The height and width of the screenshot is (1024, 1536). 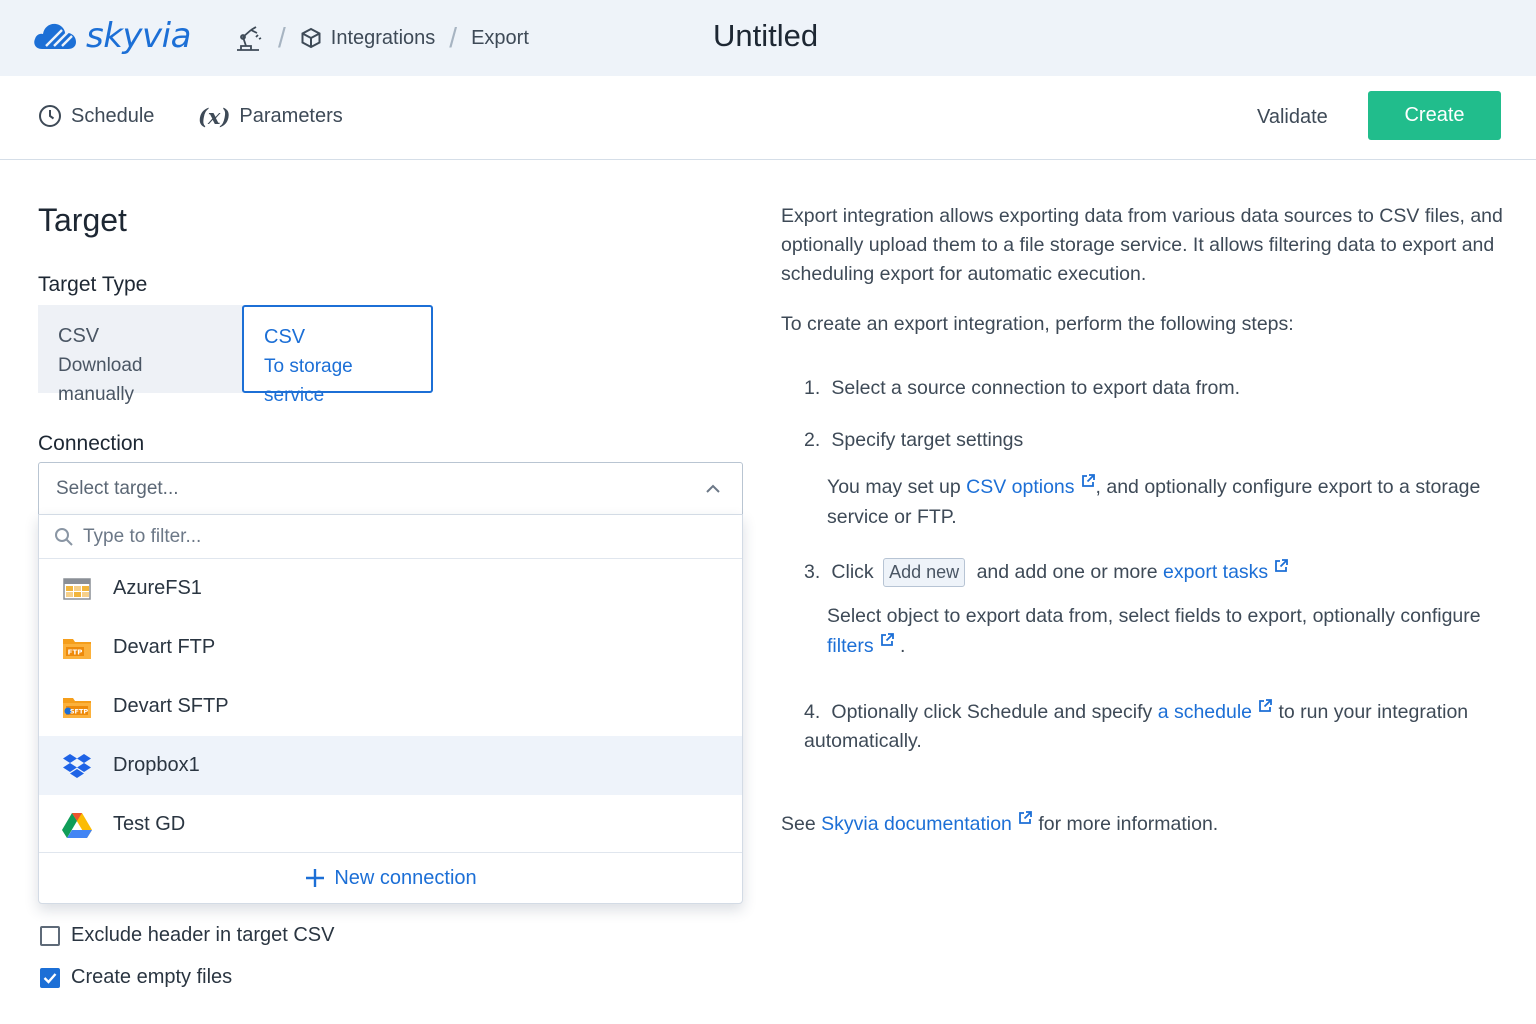 I want to click on target-type-description: To storage service, so click(x=308, y=381).